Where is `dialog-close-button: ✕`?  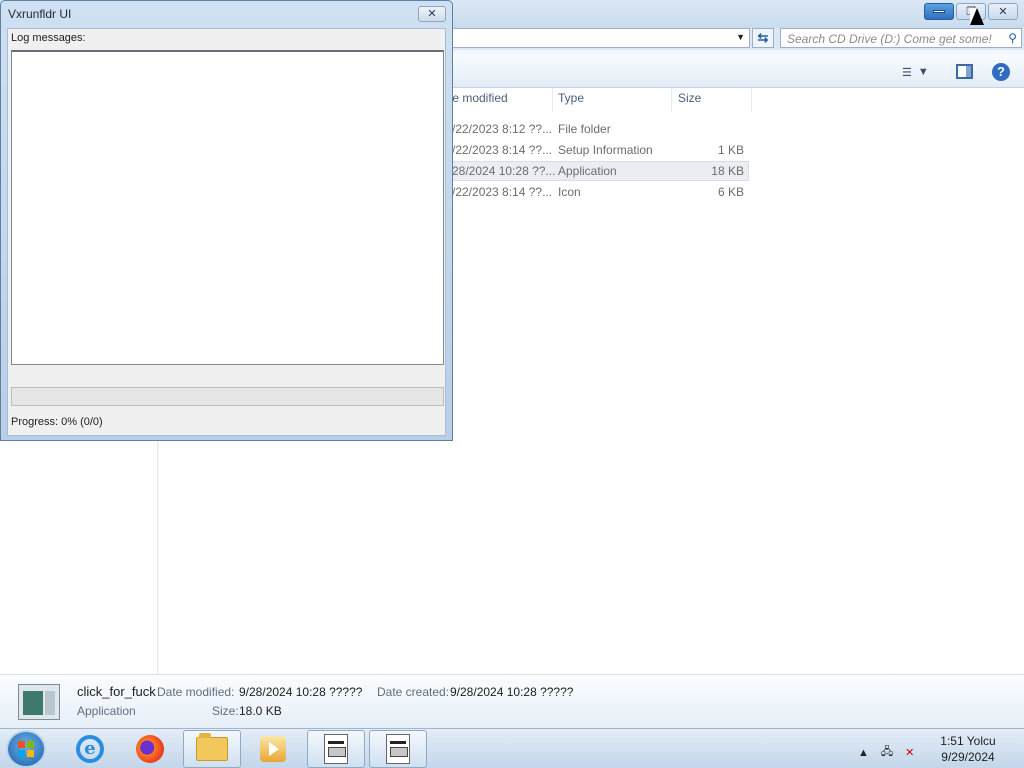
dialog-close-button: ✕ is located at coordinates (432, 14).